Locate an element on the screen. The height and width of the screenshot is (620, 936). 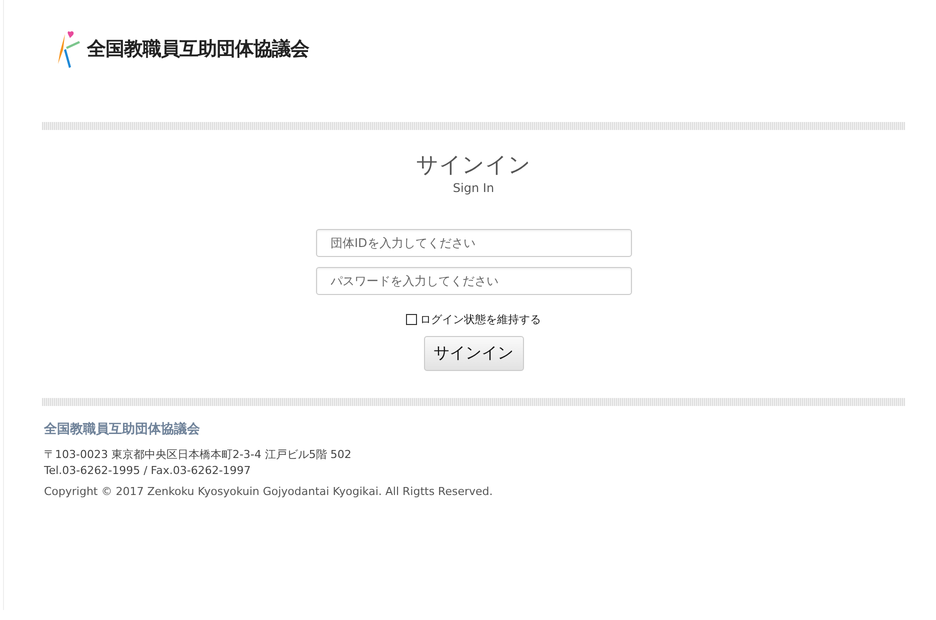
copyright-text: Copyright © 2017 Zenkoku Kyosyokuin Gojyodantai Kyogikai. All Rigtts Reserved. is located at coordinates (269, 492).